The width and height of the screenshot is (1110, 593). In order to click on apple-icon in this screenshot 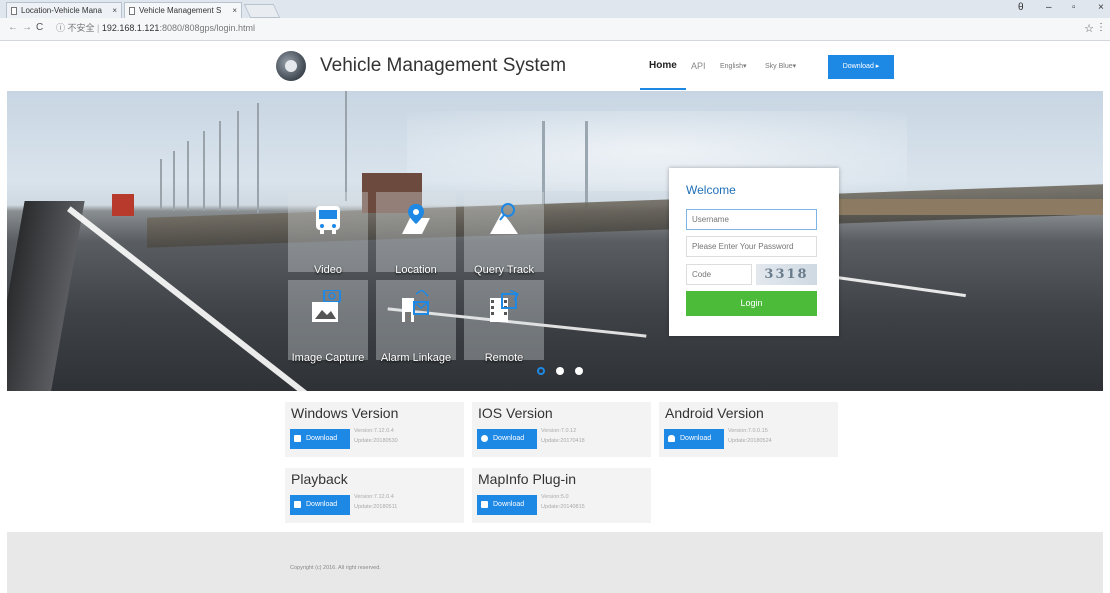, I will do `click(484, 438)`.